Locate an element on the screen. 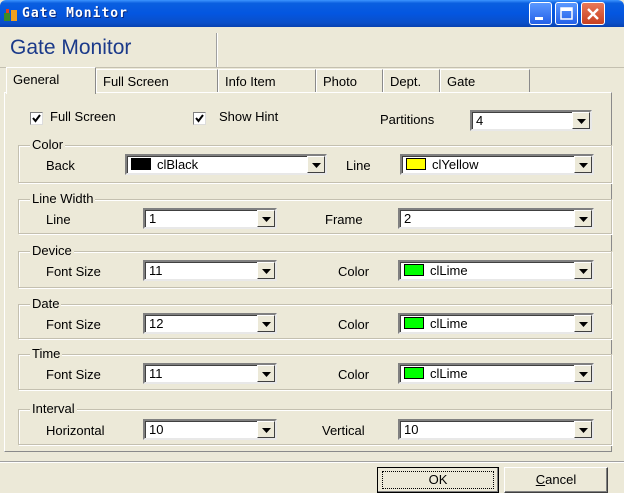 The width and height of the screenshot is (624, 493). header-divider is located at coordinates (217, 50).